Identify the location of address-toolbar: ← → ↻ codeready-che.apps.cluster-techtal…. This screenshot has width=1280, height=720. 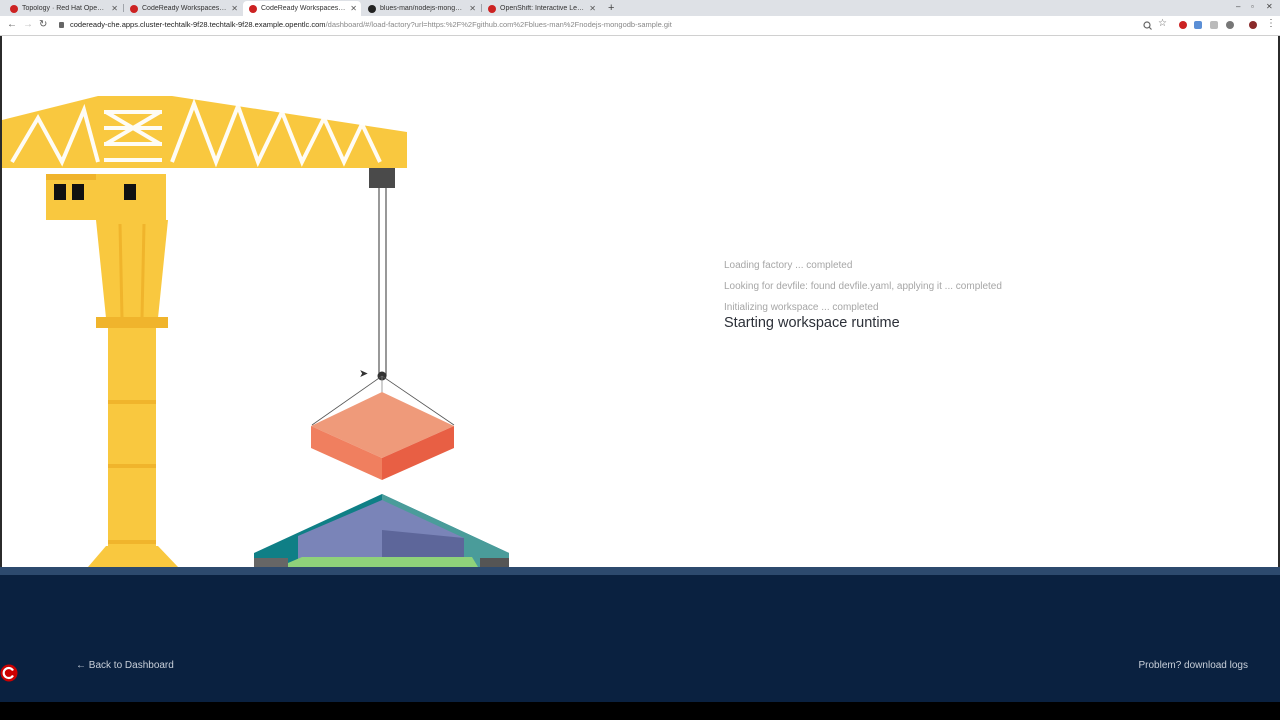
(640, 26).